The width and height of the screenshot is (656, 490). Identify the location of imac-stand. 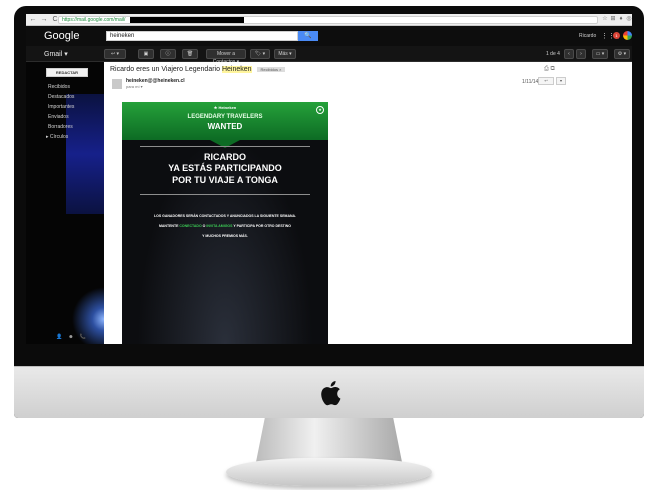
(329, 440).